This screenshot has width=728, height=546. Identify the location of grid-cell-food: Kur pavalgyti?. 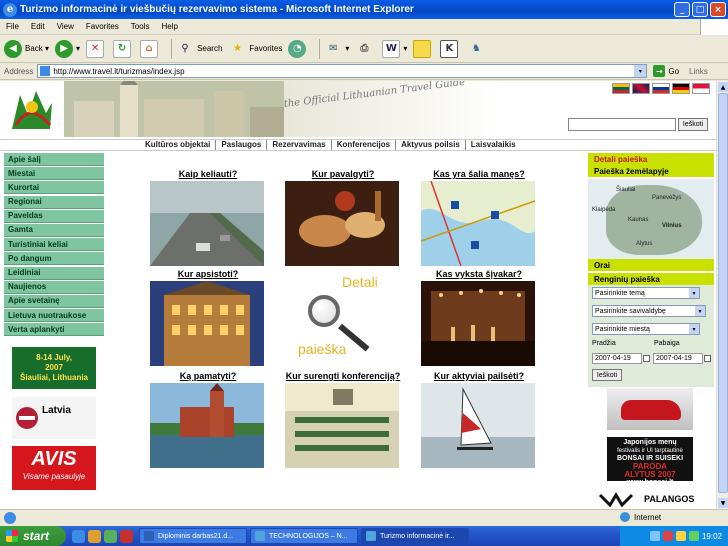
(343, 218).